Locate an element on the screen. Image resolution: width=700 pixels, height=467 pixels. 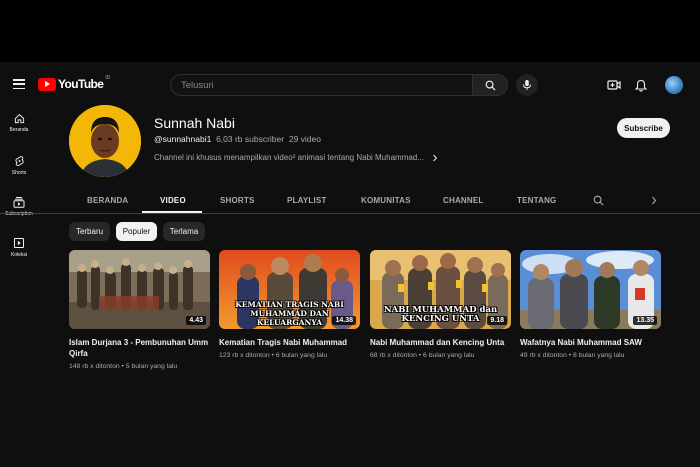
account-avatar is located at coordinates (674, 85).